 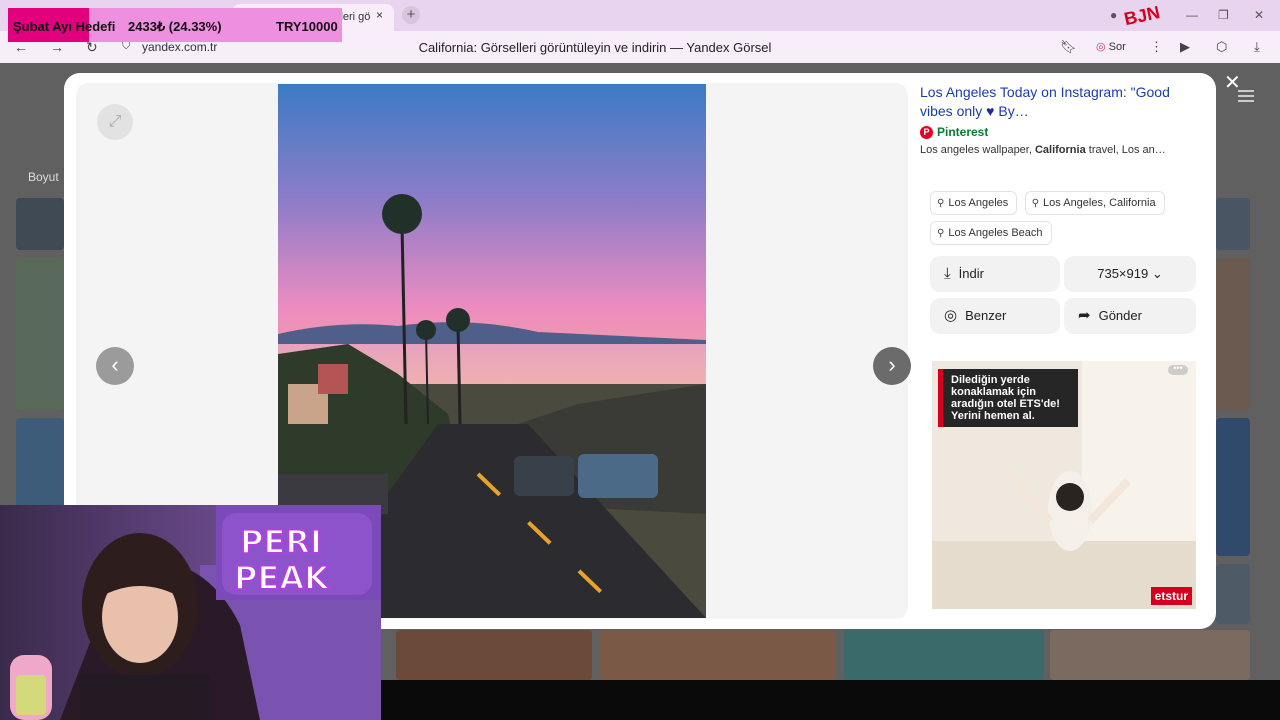 I want to click on goal-label: Şubat Ayı Hedefi, so click(x=64, y=26).